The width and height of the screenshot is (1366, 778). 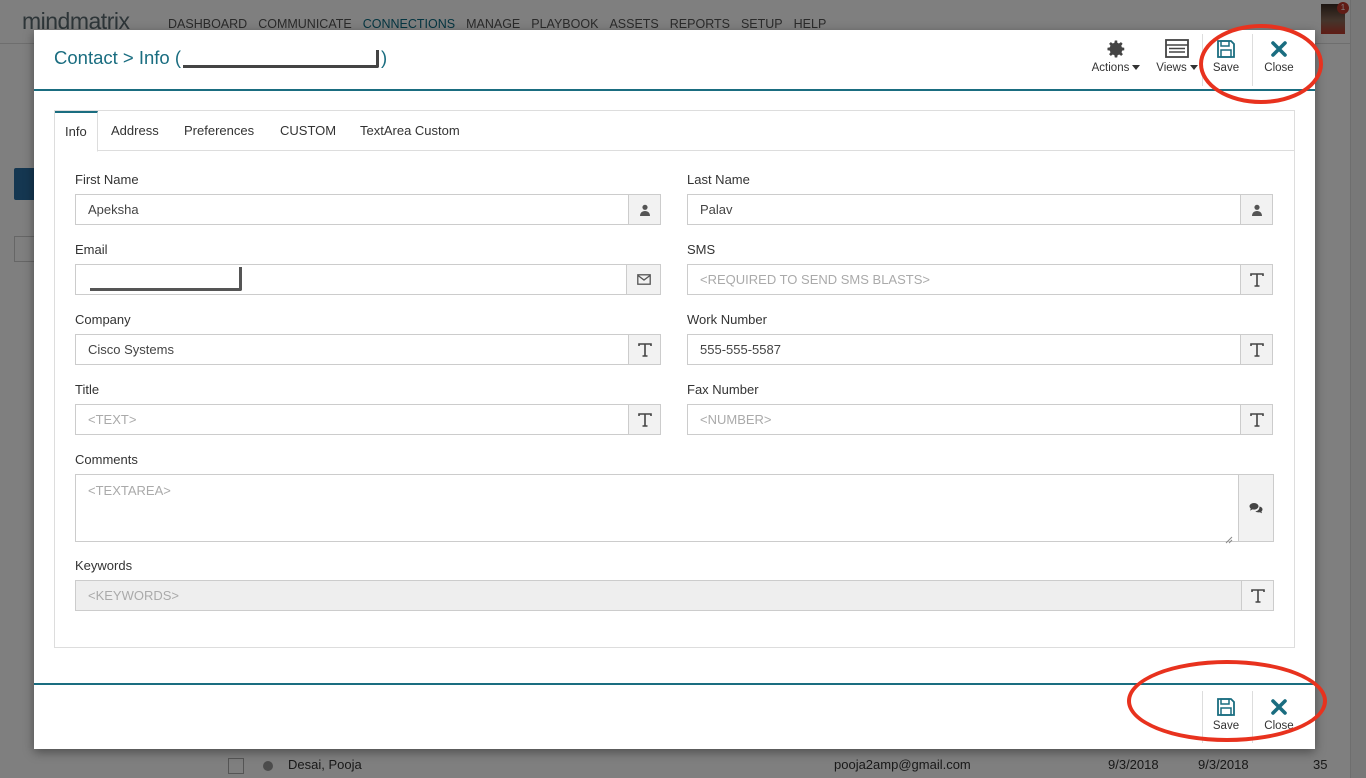 What do you see at coordinates (107, 179) in the screenshot?
I see `first-name-label: First Name` at bounding box center [107, 179].